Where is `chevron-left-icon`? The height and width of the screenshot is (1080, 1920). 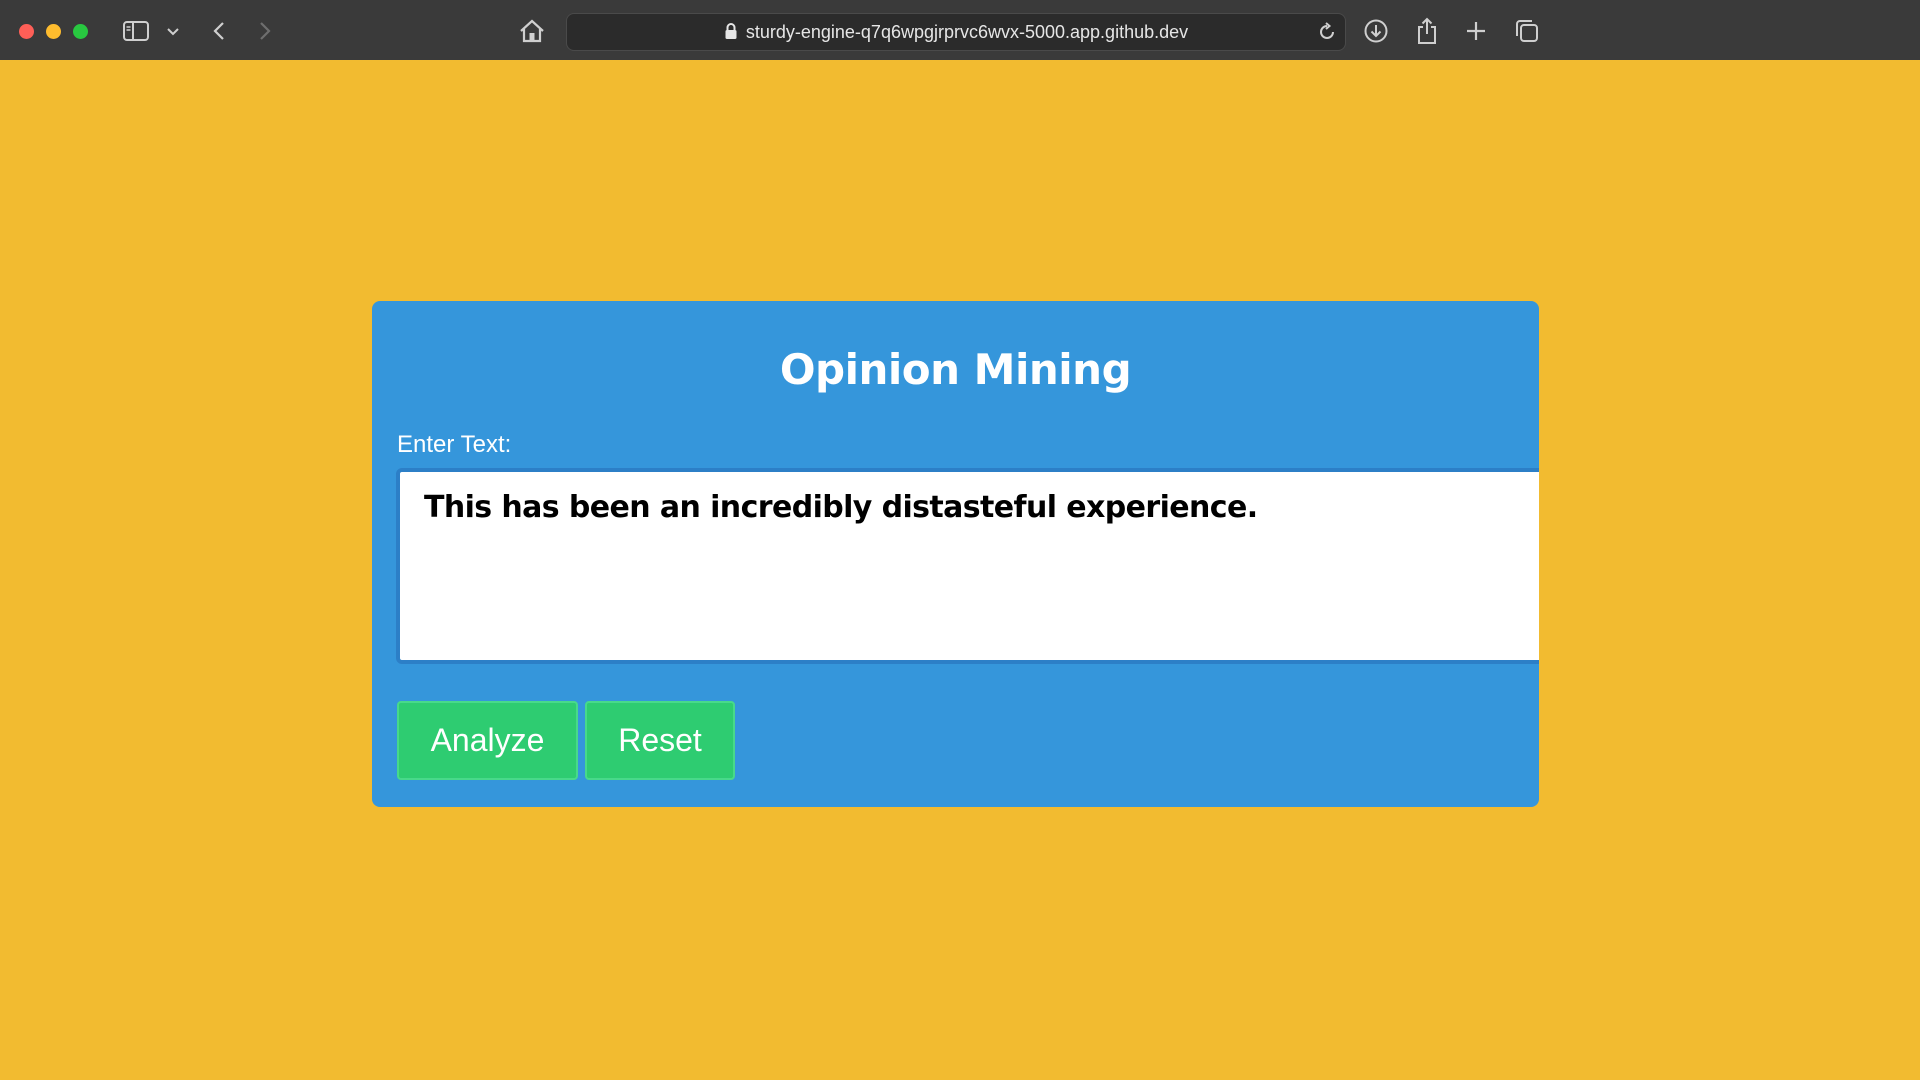
chevron-left-icon is located at coordinates (219, 31).